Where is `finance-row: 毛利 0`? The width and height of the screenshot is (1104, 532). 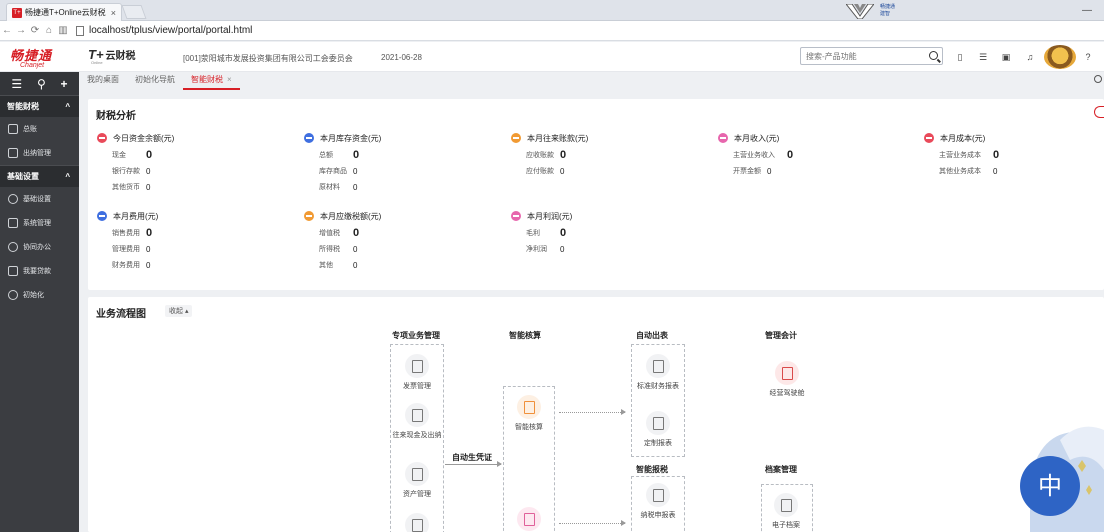 finance-row: 毛利 0 is located at coordinates (541, 233).